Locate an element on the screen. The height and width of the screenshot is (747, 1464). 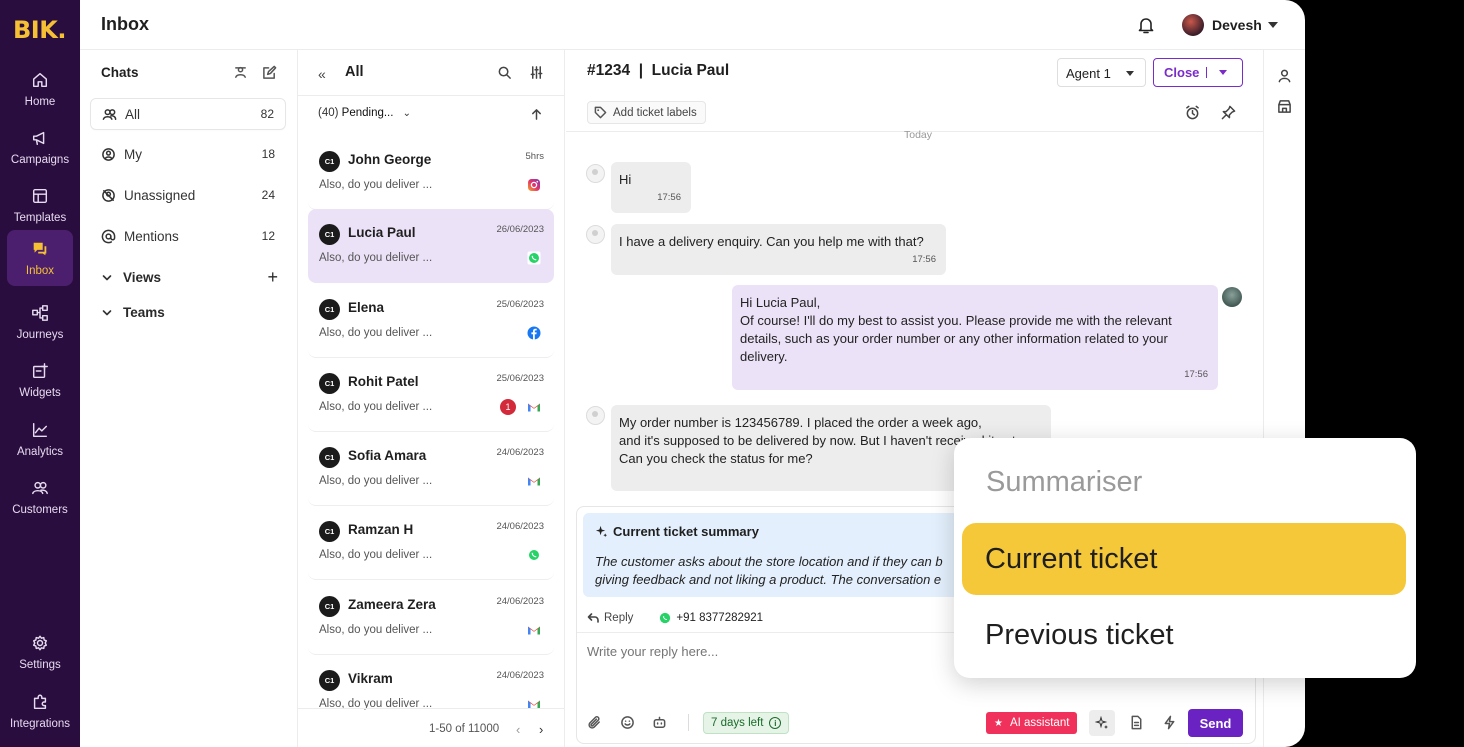
reply-input is located at coordinates (762, 651).